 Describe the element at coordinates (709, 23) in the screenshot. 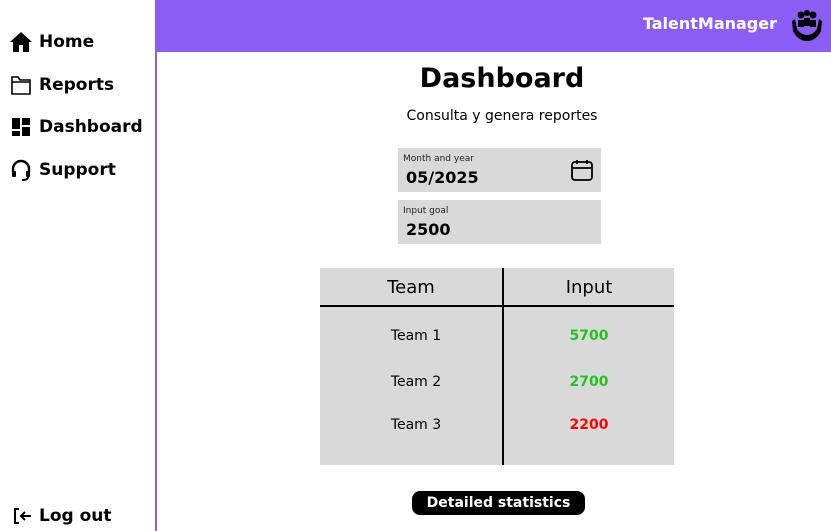

I see `brand-name: TalentManager` at that location.